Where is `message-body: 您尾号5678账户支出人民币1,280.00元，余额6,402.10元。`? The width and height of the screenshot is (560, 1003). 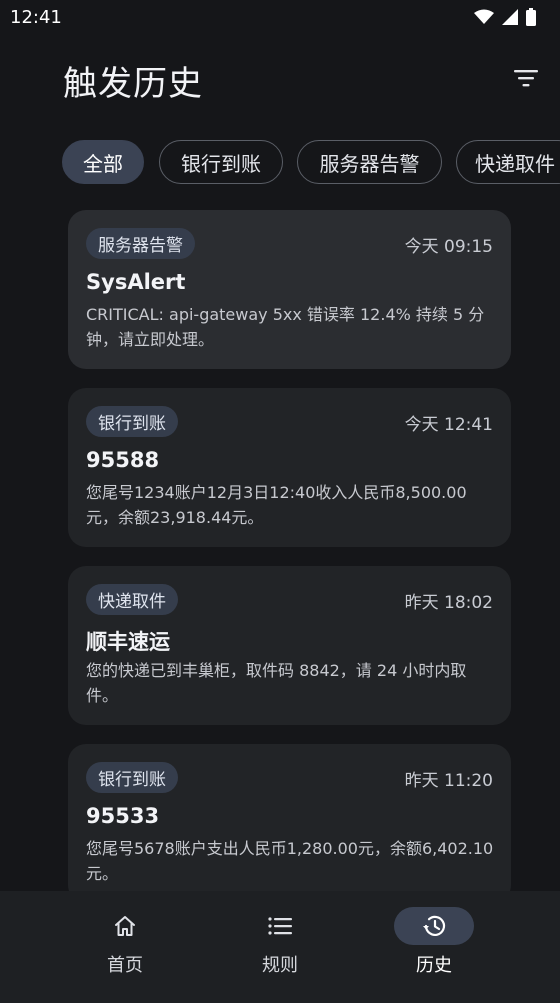 message-body: 您尾号5678账户支出人民币1,280.00元，余额6,402.10元。 is located at coordinates (290, 861).